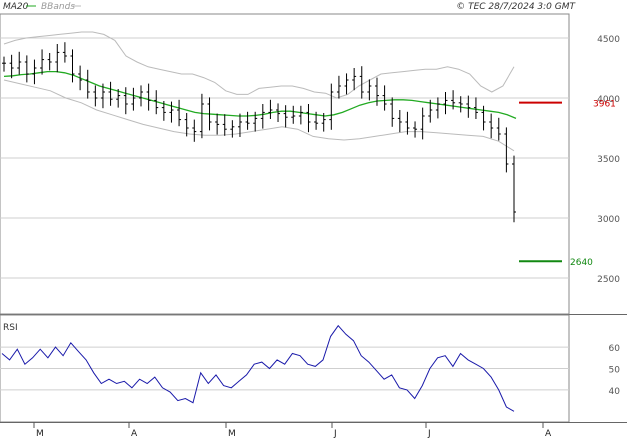  What do you see at coordinates (516, 7) in the screenshot?
I see `source-note: © TEC 28/7/2024 3:0 GMT` at bounding box center [516, 7].